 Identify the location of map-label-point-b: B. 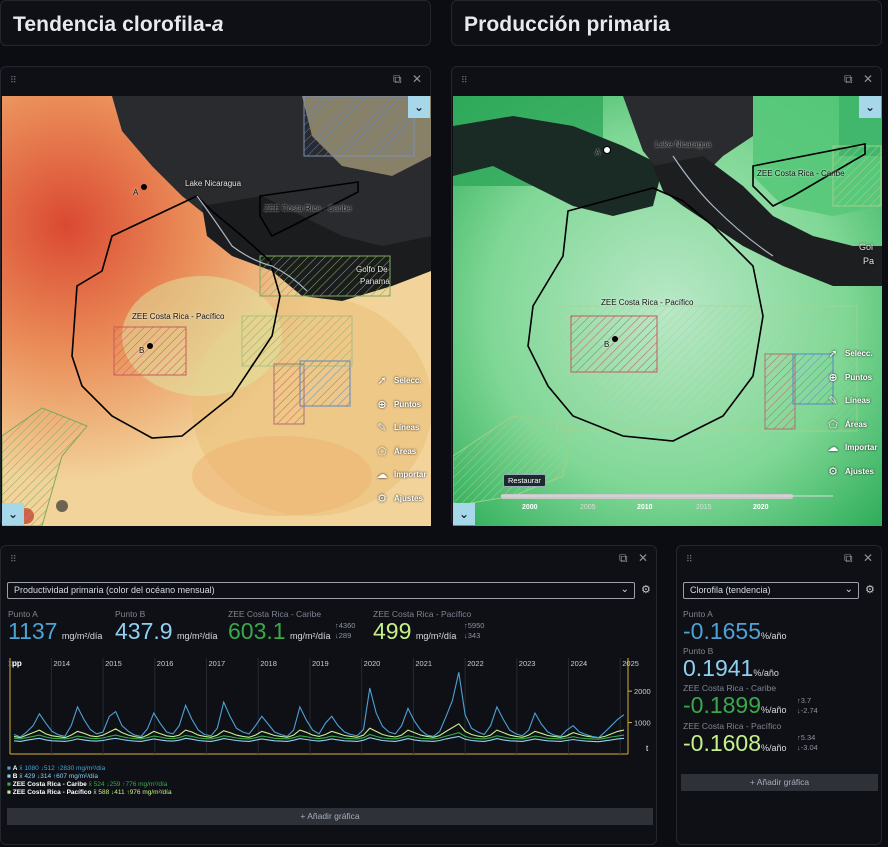
(142, 350).